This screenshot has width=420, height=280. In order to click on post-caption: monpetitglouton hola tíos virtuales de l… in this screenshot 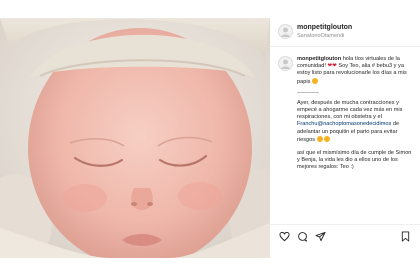, I will do `click(355, 117)`.